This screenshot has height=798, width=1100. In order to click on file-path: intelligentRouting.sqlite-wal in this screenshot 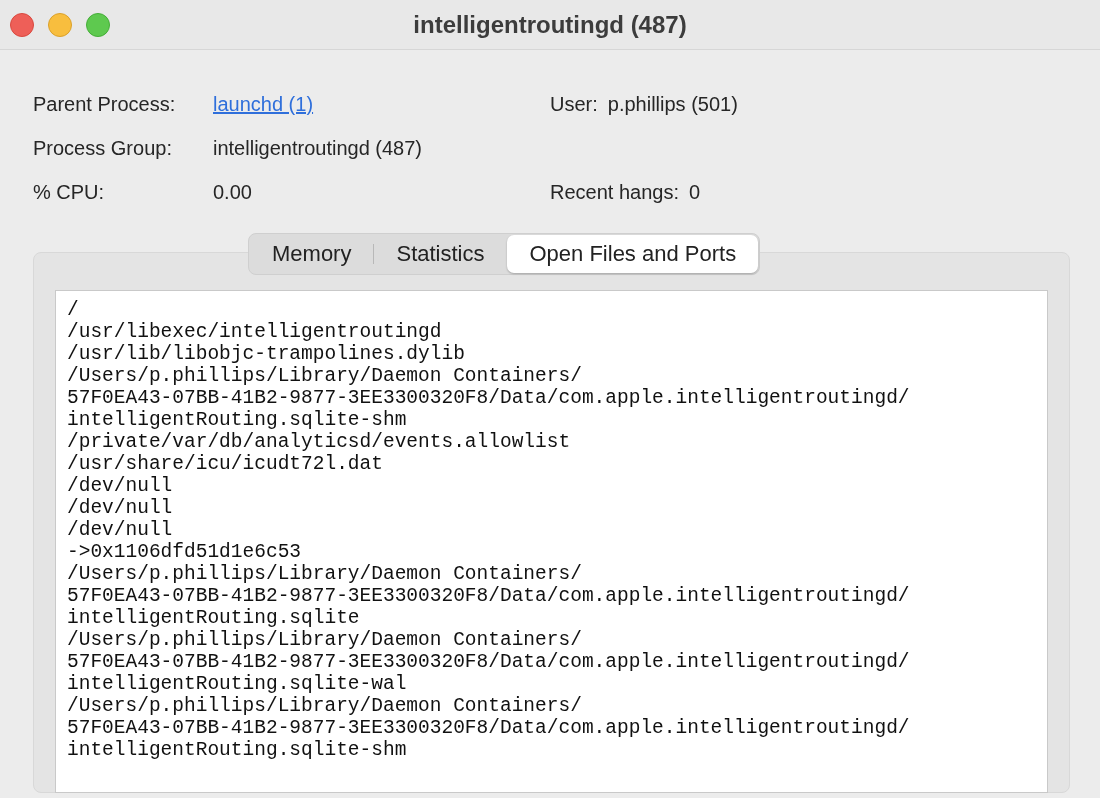, I will do `click(237, 684)`.